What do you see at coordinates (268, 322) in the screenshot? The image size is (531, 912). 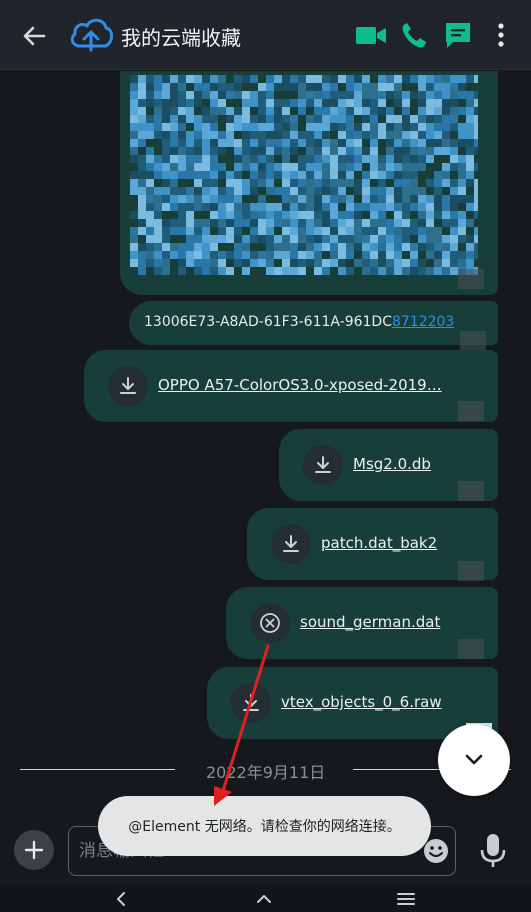 I see `message-text: 13006E73-A8AD-61F3-611A-961DC` at bounding box center [268, 322].